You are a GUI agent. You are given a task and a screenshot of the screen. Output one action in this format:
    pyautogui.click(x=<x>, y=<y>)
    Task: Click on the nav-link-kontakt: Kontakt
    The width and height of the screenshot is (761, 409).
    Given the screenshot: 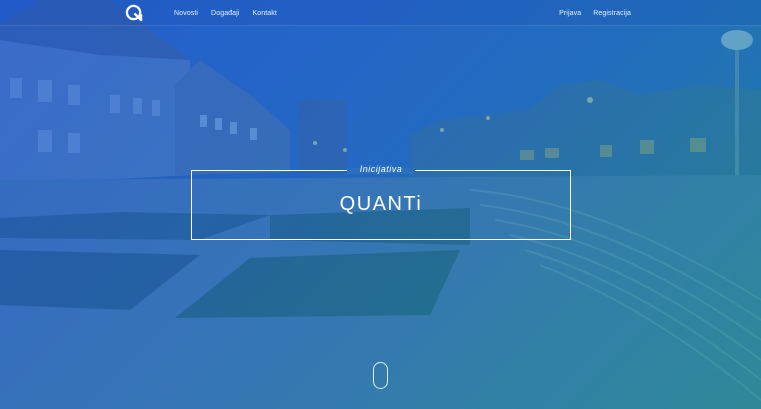 What is the action you would take?
    pyautogui.click(x=264, y=13)
    